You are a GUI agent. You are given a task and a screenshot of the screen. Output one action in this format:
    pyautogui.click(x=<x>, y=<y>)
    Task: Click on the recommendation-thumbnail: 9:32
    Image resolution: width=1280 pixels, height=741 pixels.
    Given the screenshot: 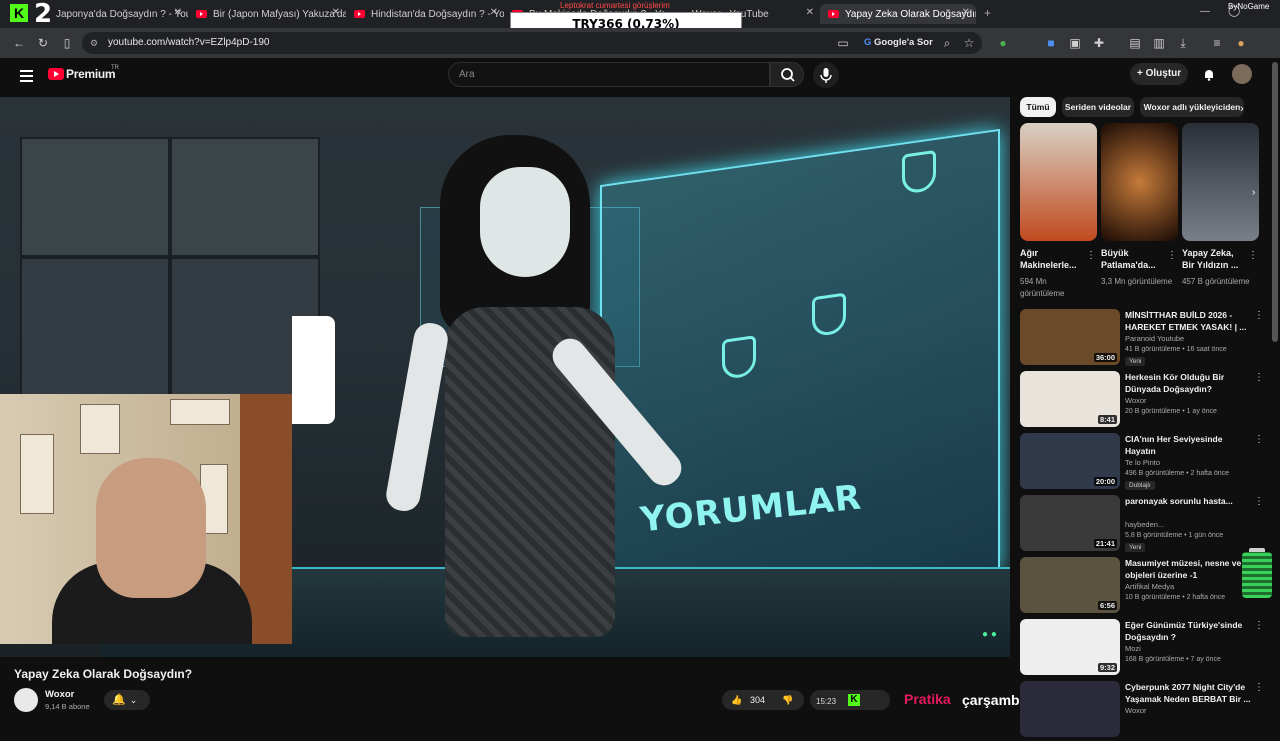 What is the action you would take?
    pyautogui.click(x=1070, y=647)
    